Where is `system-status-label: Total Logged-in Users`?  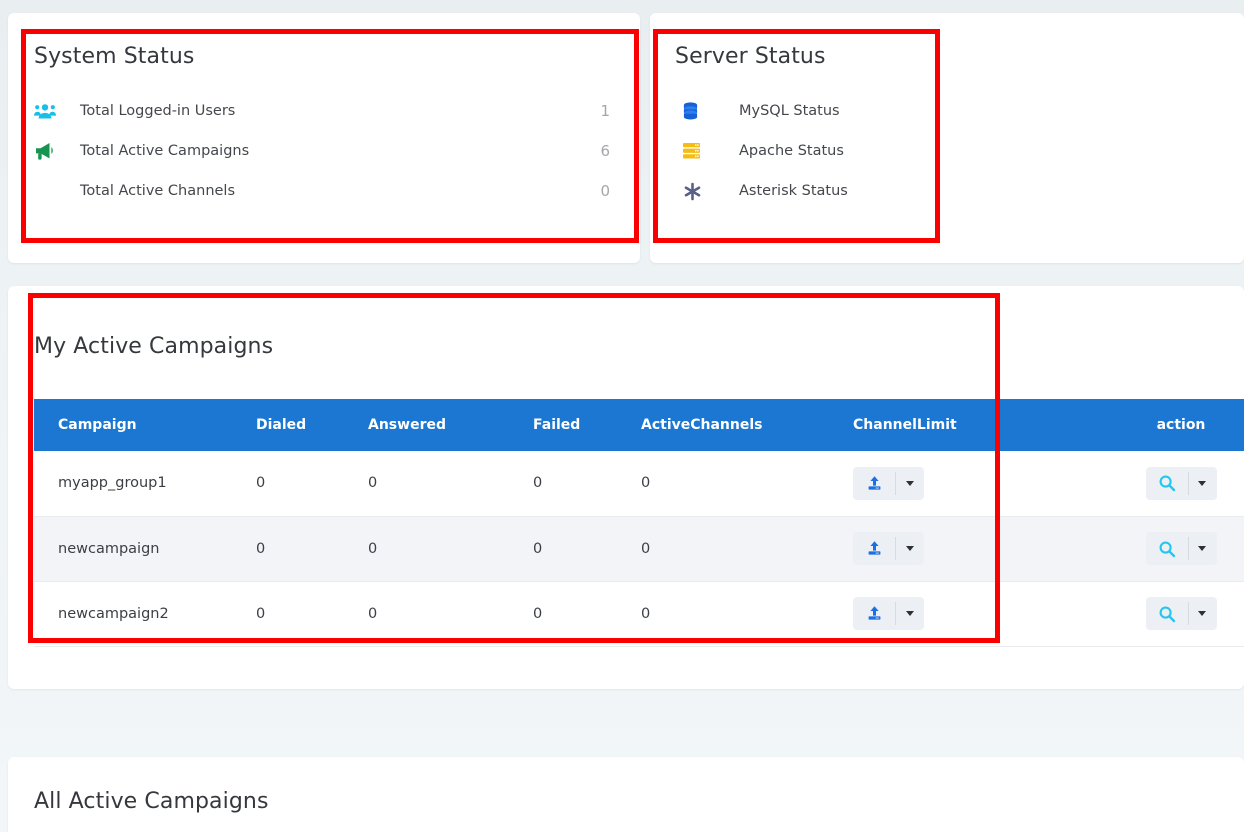 system-status-label: Total Logged-in Users is located at coordinates (158, 111).